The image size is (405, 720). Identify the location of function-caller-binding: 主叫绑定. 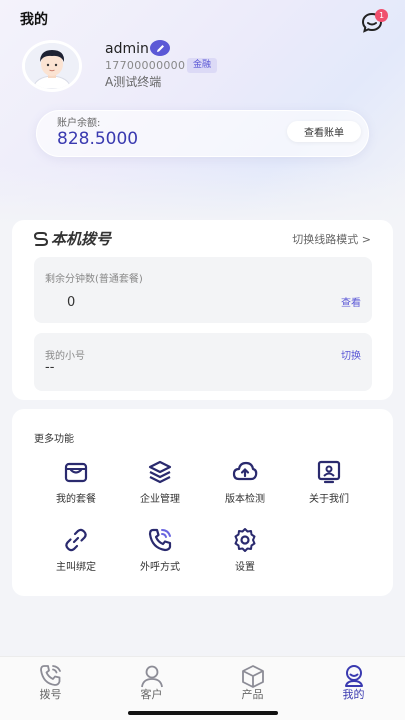
(76, 554).